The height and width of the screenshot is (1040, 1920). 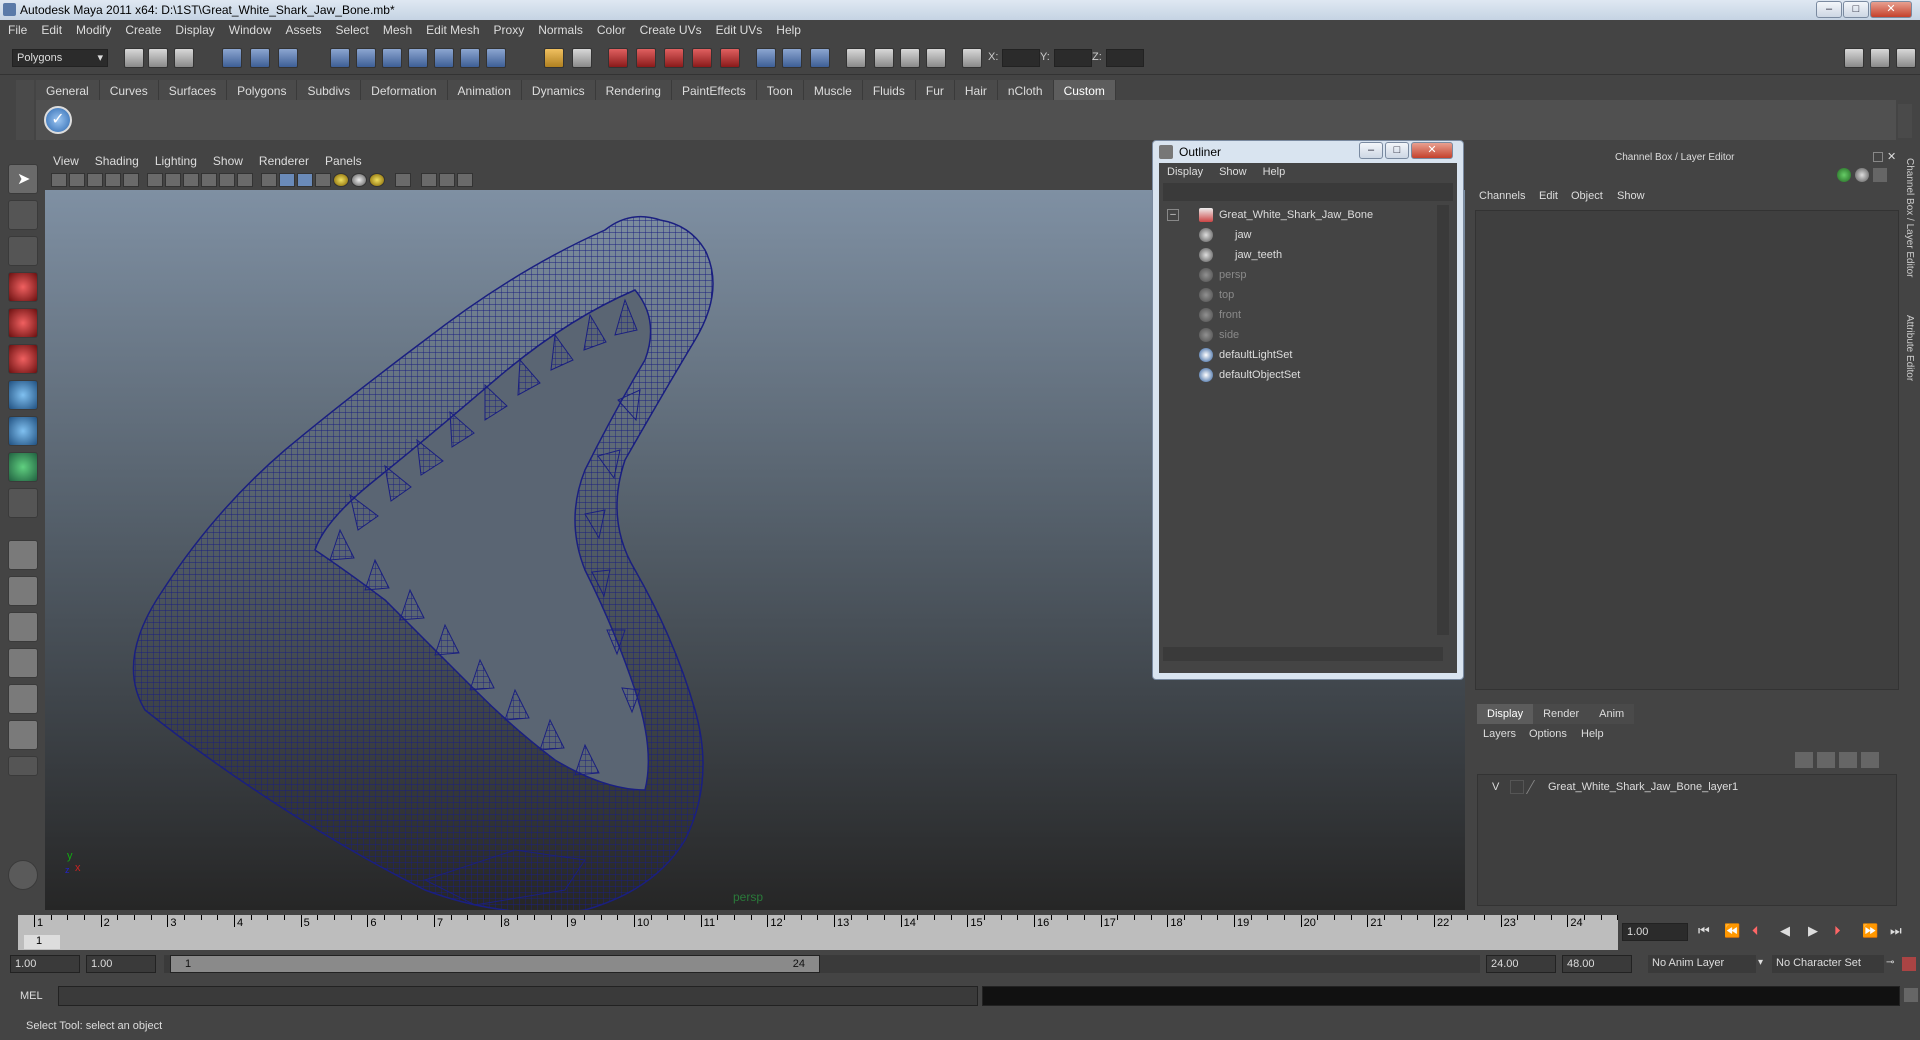 I want to click on open-scene-icon, so click(x=158, y=58).